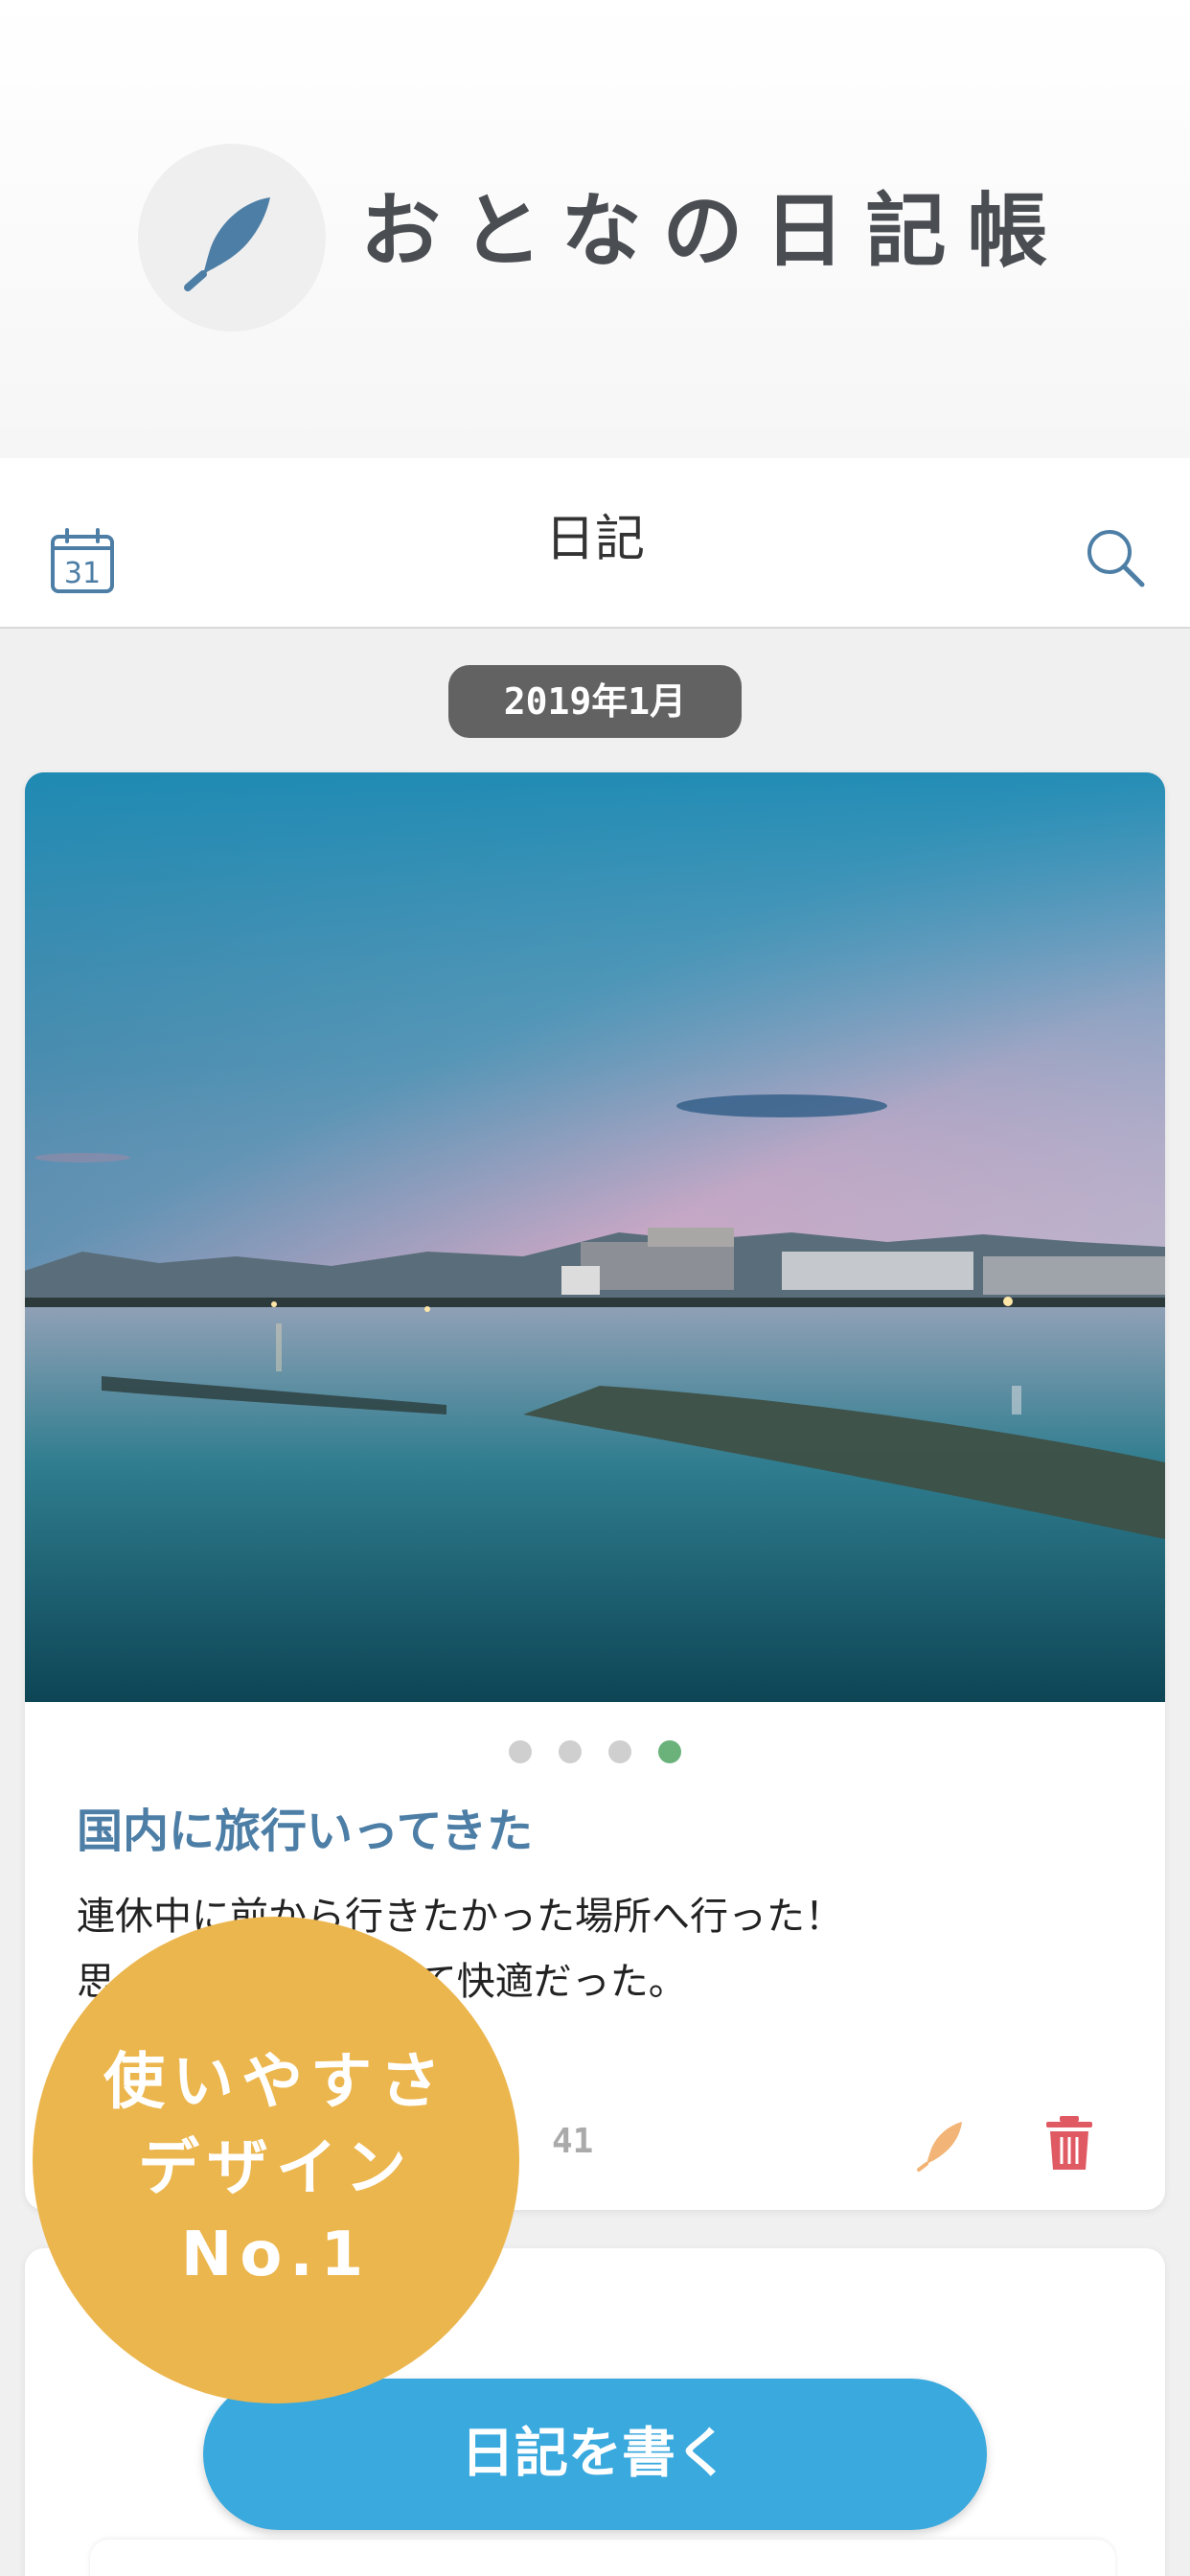 The width and height of the screenshot is (1190, 2576). I want to click on entry-time: 41, so click(573, 2141).